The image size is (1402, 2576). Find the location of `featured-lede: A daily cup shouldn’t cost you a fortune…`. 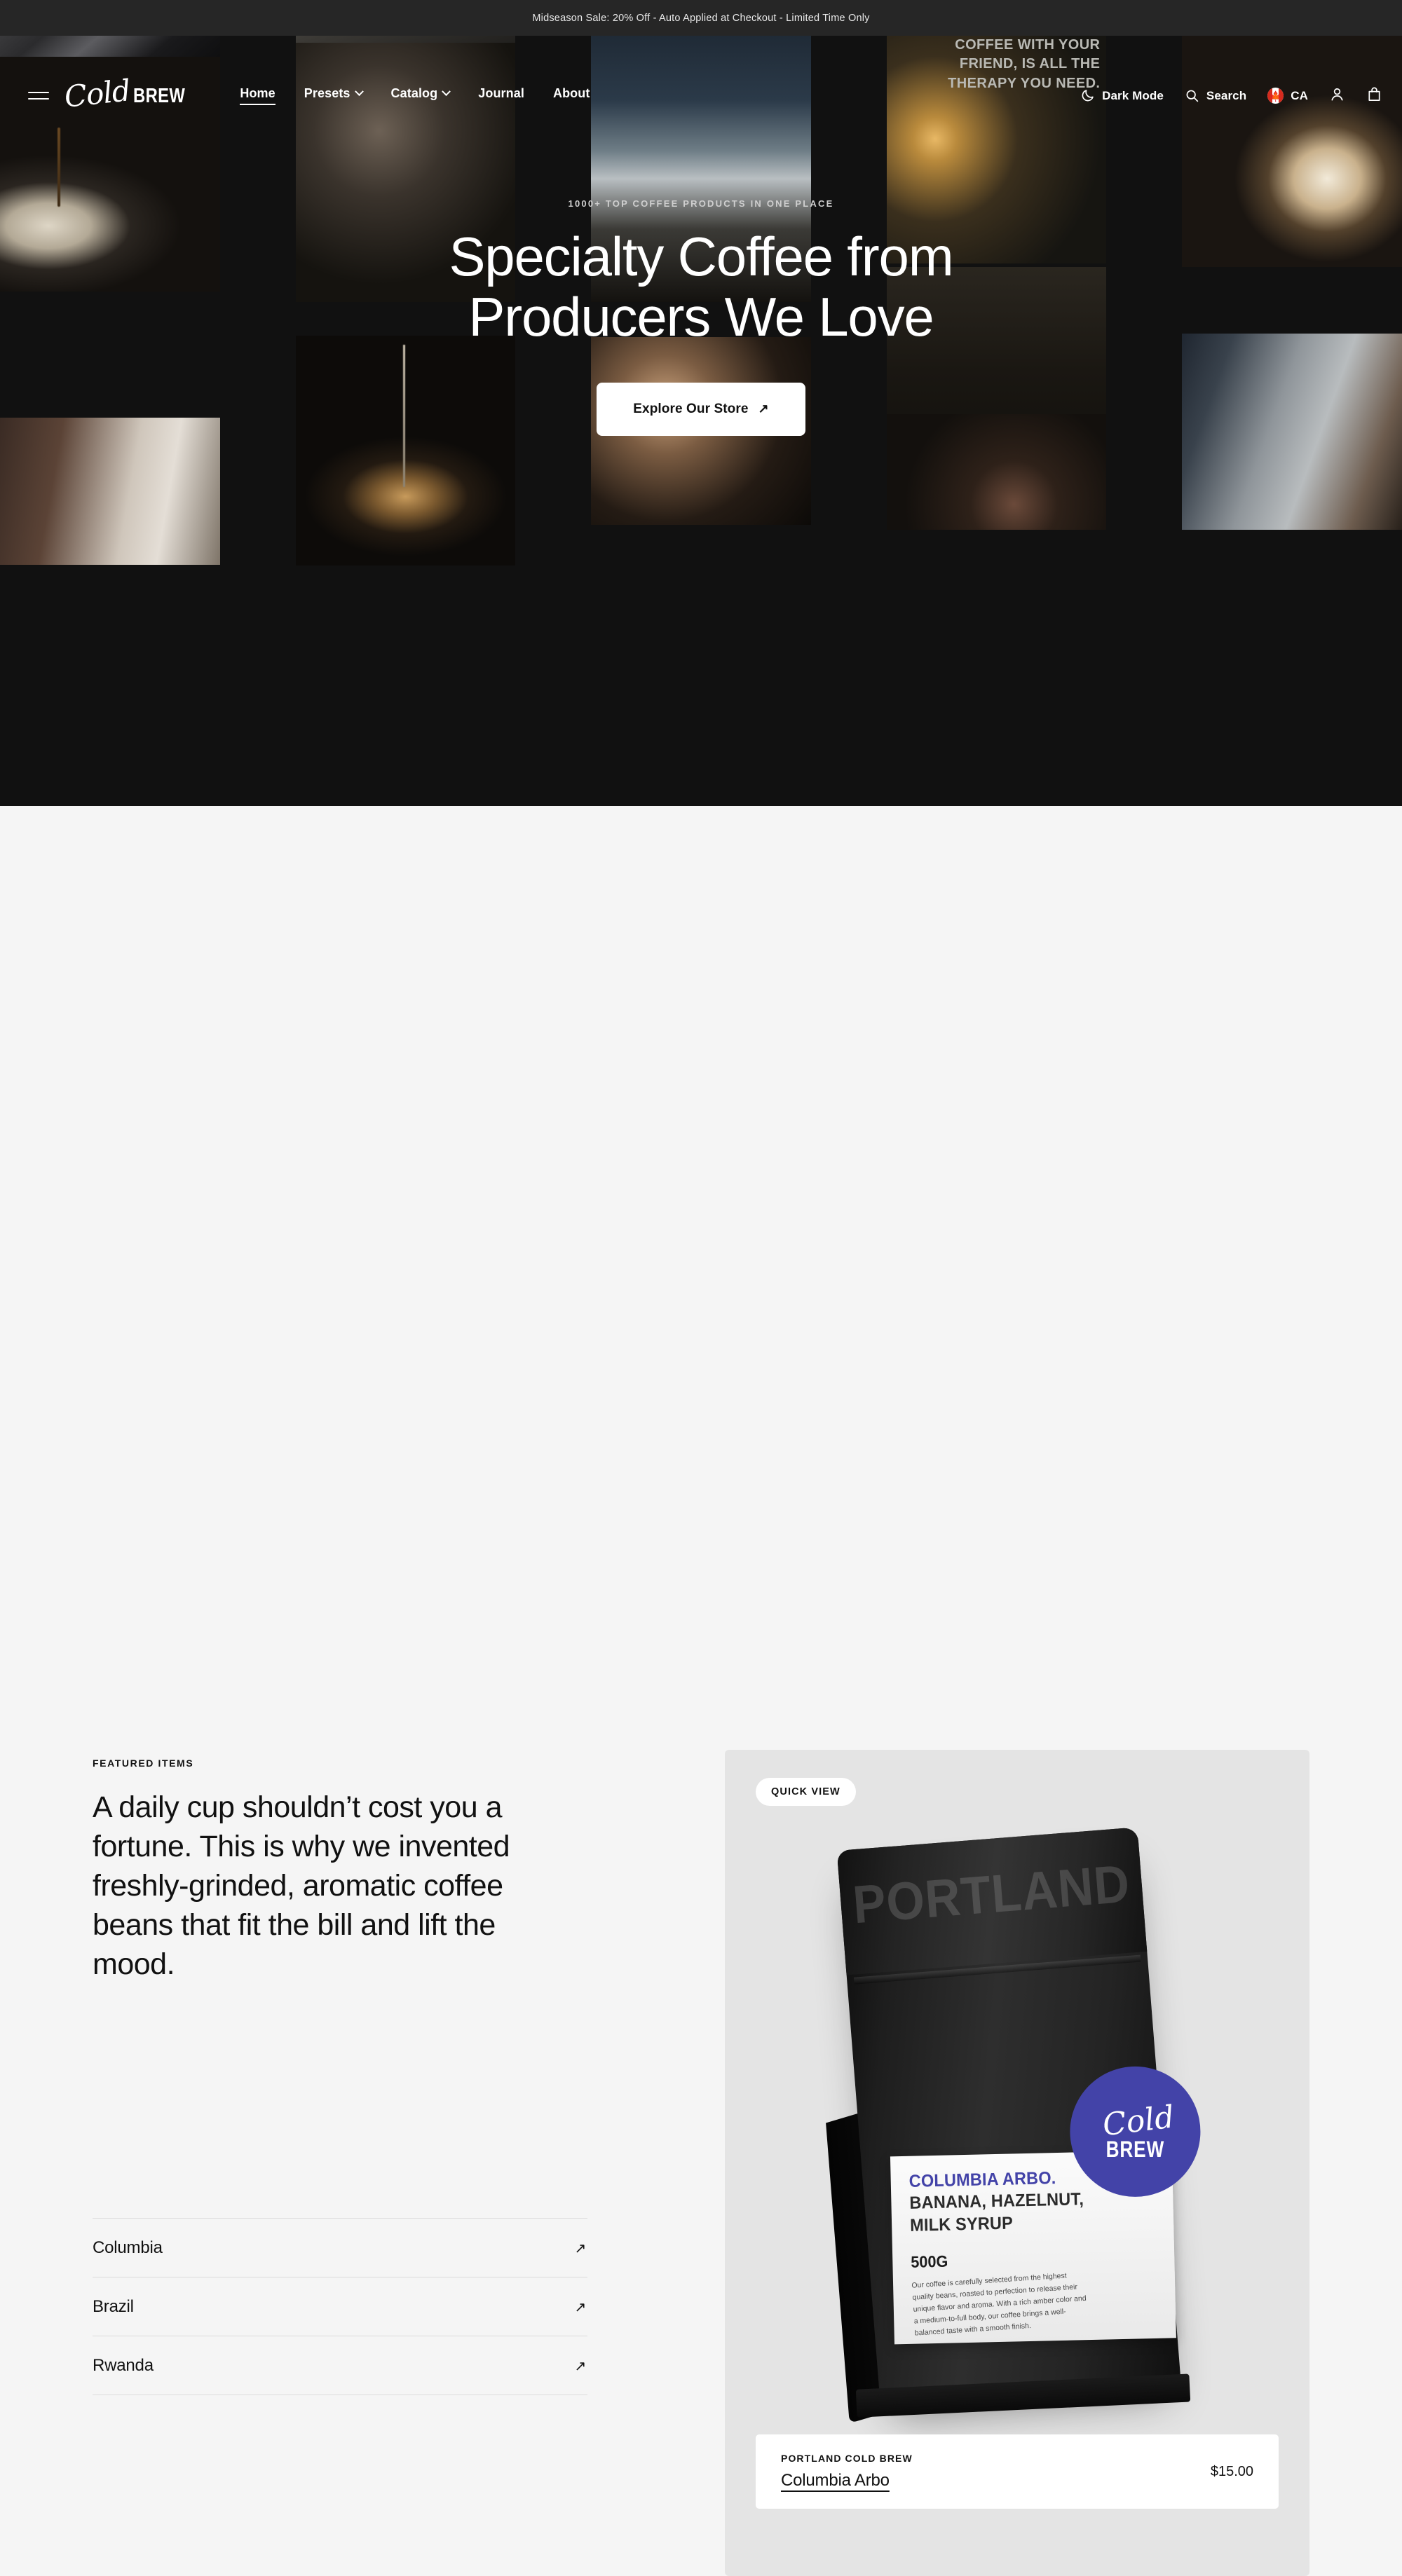

featured-lede: A daily cup shouldn’t cost you a fortune… is located at coordinates (301, 1886).